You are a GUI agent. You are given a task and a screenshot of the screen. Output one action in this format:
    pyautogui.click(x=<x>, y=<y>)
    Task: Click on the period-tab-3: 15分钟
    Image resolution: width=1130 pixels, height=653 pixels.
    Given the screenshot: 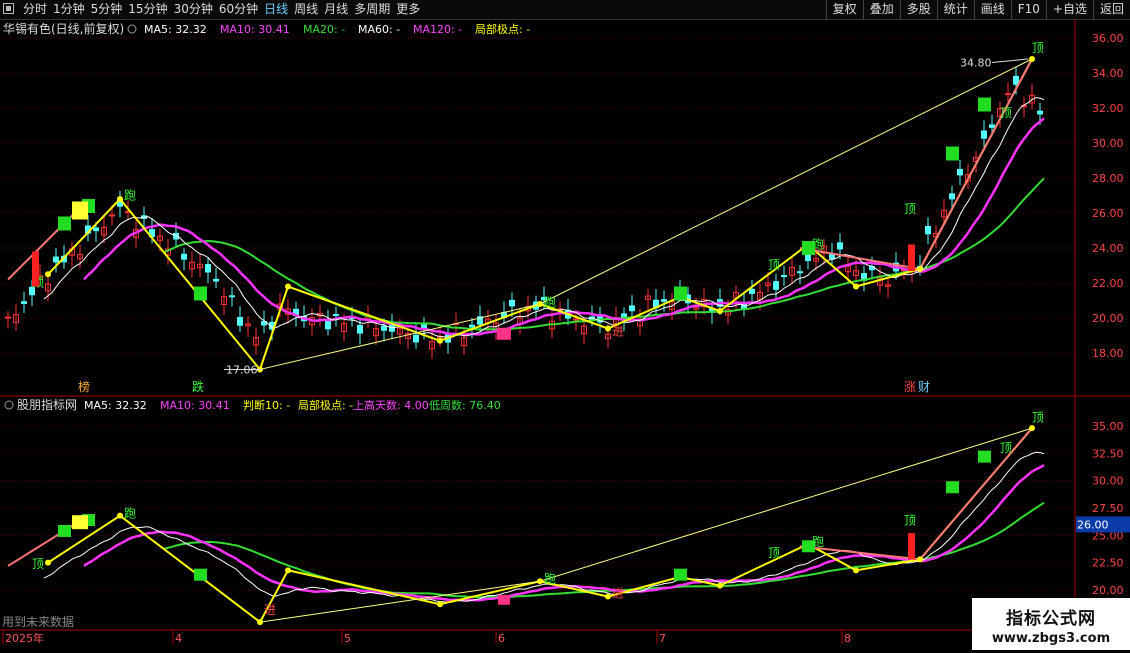 What is the action you would take?
    pyautogui.click(x=147, y=9)
    